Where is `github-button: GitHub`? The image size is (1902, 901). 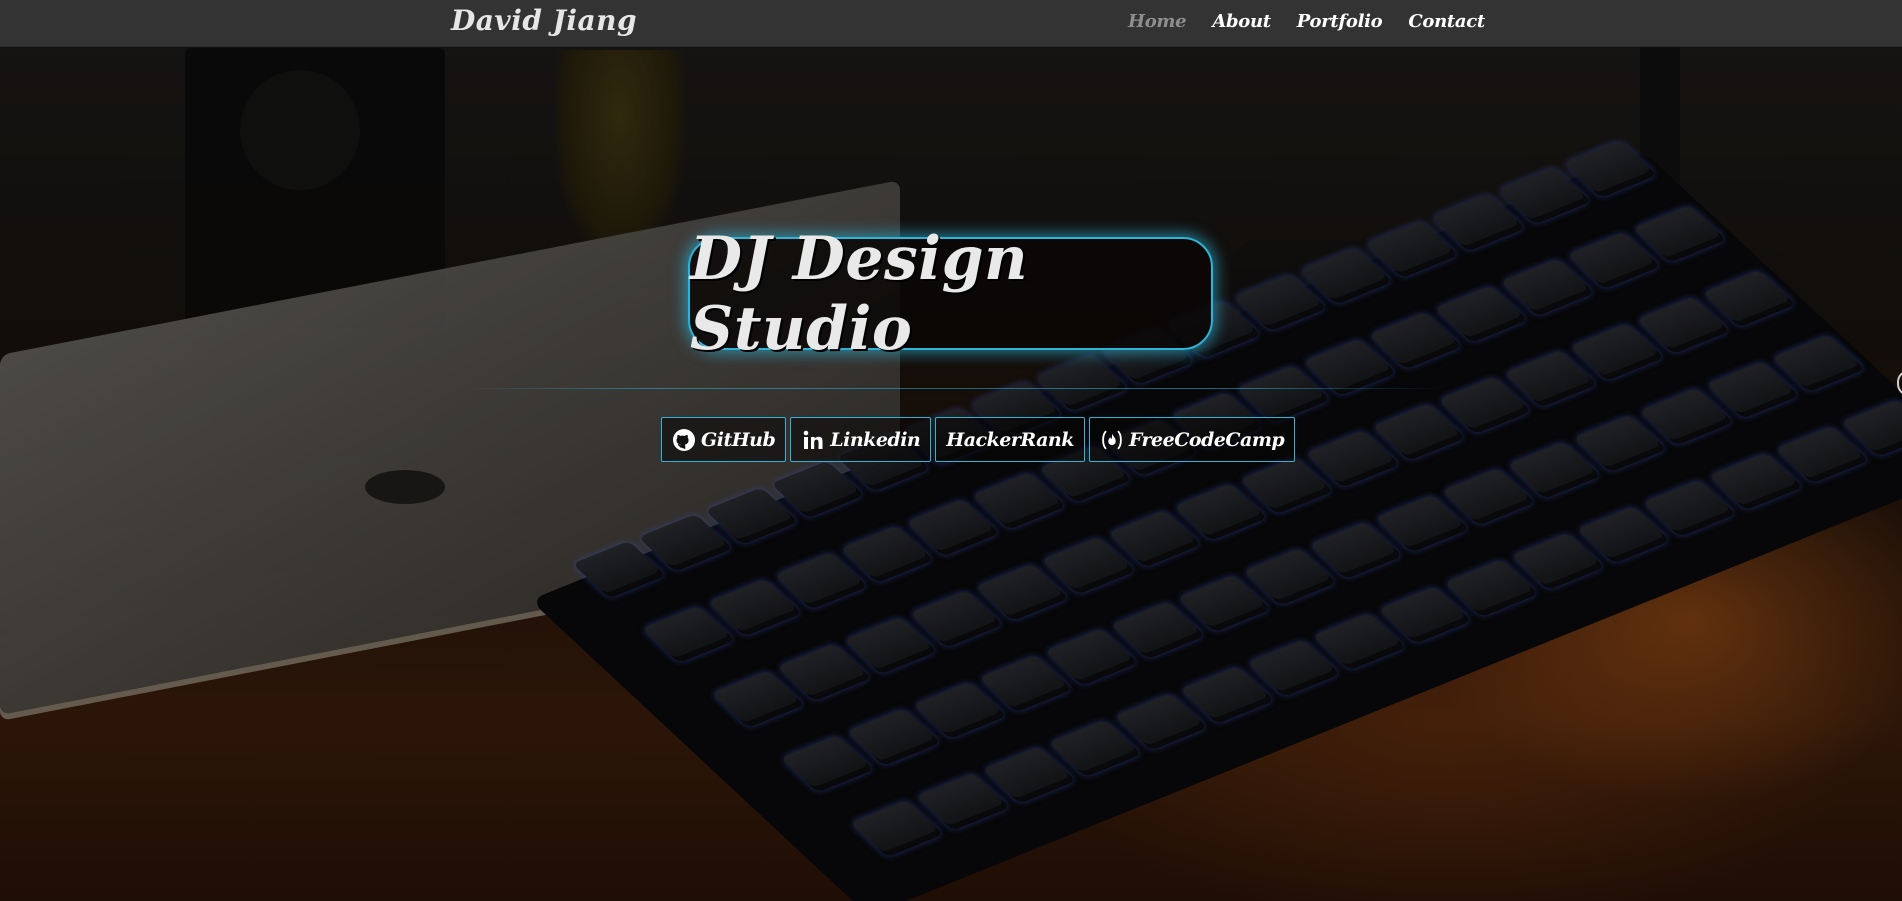 github-button: GitHub is located at coordinates (724, 439).